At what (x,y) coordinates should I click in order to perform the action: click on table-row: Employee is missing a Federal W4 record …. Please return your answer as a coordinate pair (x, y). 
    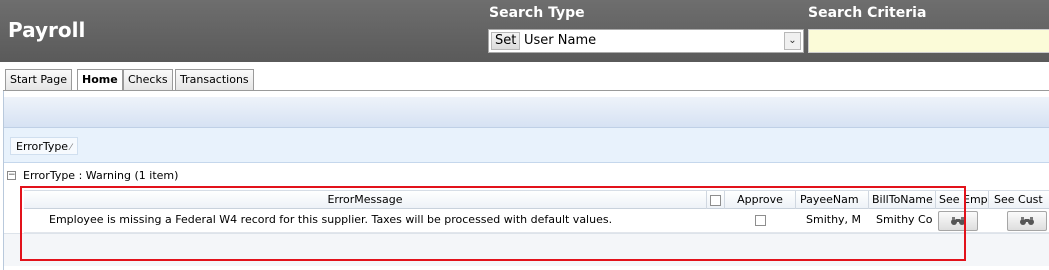
    Looking at the image, I should click on (536, 221).